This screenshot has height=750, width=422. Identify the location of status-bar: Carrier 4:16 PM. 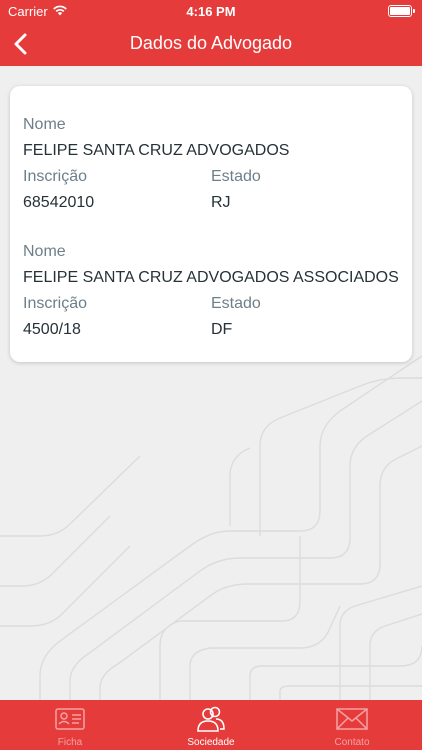
(211, 11).